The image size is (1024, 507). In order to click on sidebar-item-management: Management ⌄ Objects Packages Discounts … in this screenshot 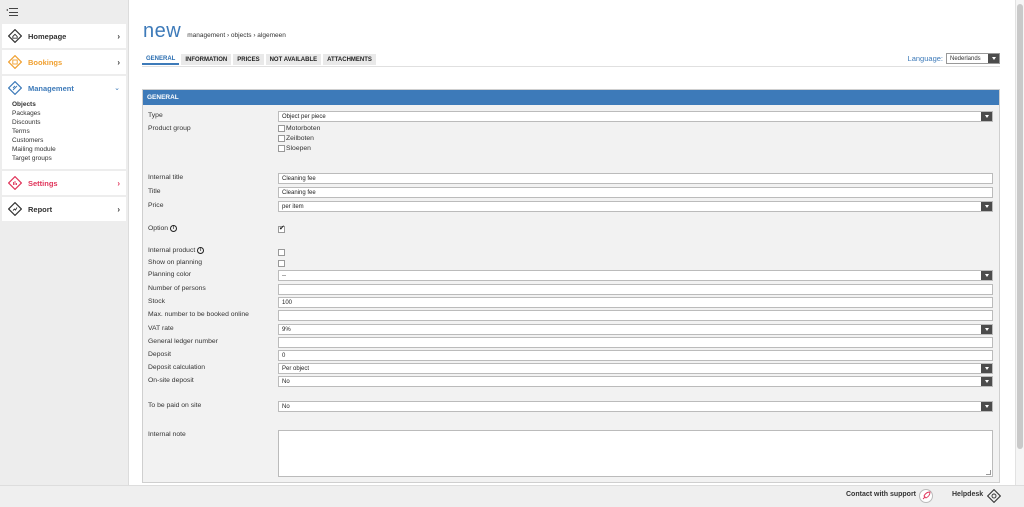, I will do `click(64, 122)`.